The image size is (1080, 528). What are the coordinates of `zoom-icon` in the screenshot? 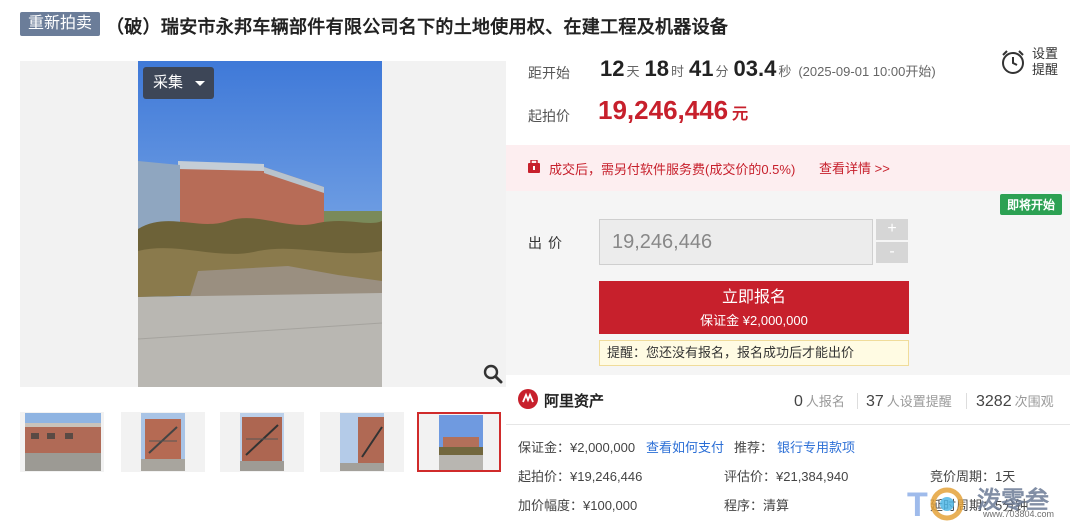 It's located at (493, 374).